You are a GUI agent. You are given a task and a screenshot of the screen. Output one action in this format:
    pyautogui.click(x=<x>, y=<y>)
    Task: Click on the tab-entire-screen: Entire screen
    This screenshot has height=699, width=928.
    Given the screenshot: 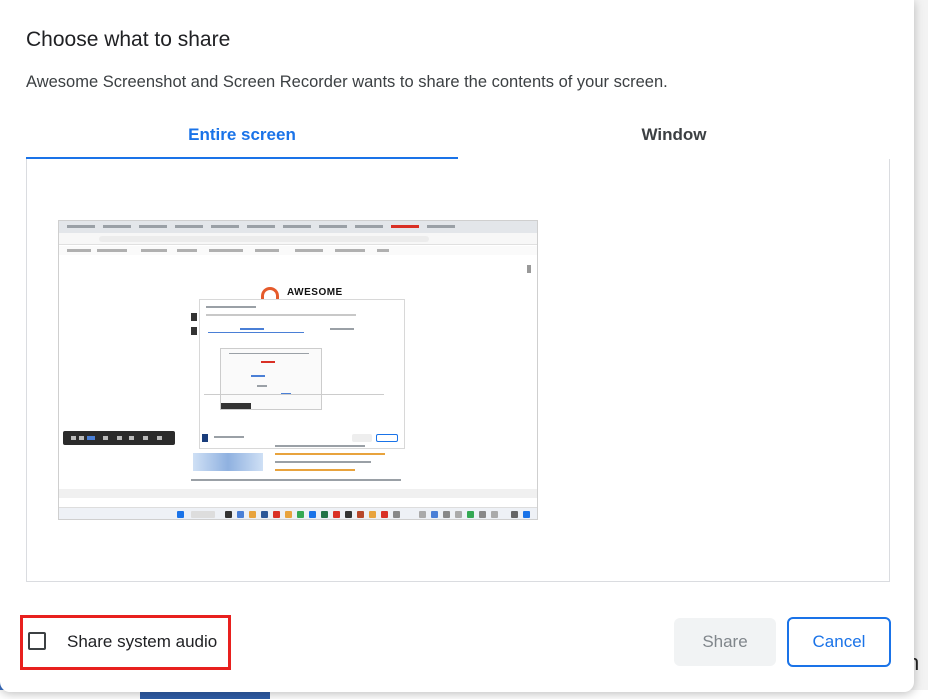 What is the action you would take?
    pyautogui.click(x=242, y=140)
    